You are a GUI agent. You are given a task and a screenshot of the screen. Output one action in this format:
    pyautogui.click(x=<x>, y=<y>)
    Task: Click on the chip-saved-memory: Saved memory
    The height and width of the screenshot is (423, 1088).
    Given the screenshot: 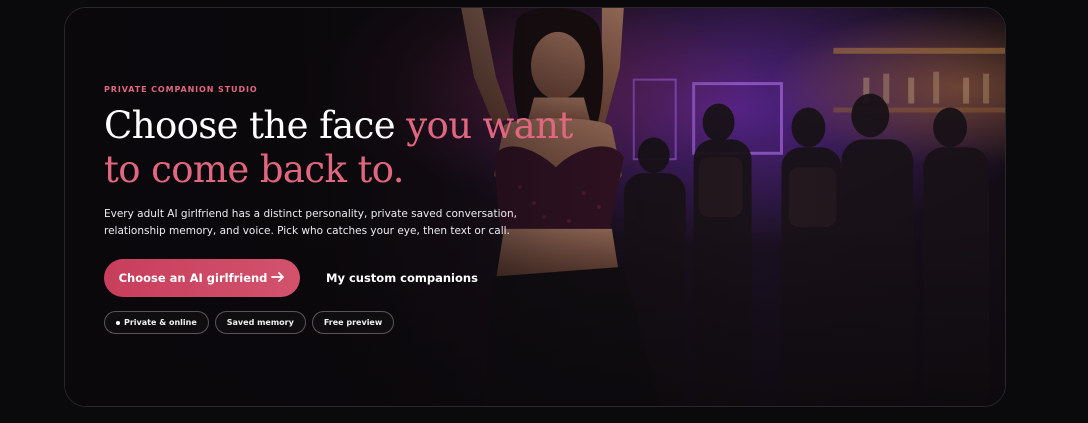 What is the action you would take?
    pyautogui.click(x=260, y=322)
    